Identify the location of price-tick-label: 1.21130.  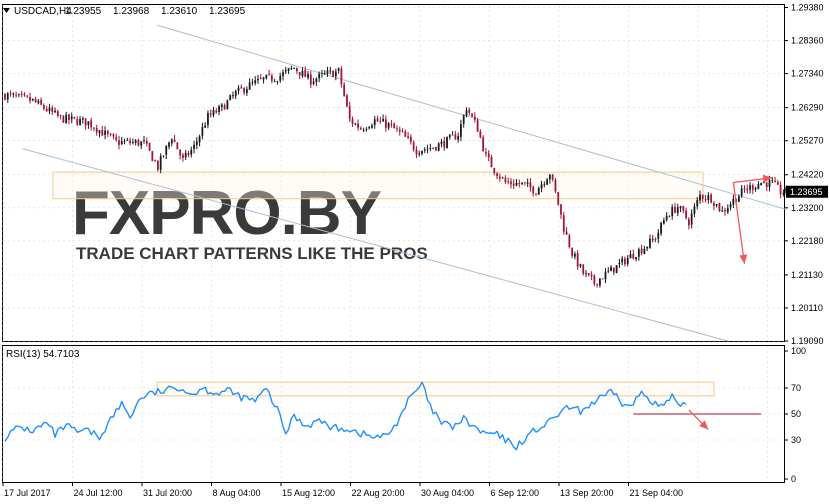
(807, 275).